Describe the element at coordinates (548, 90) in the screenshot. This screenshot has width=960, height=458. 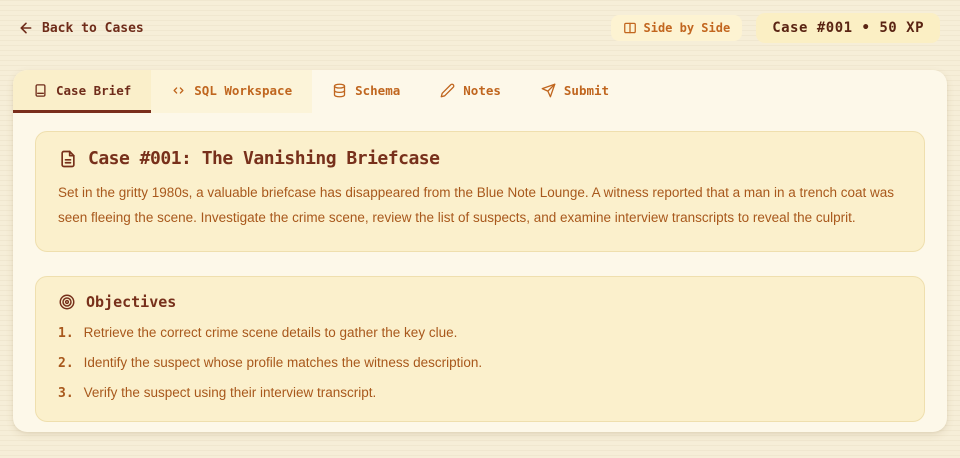
I see `send-icon` at that location.